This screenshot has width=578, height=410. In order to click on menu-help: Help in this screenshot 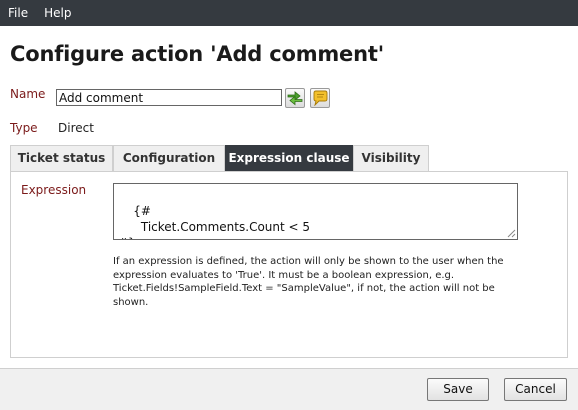, I will do `click(57, 13)`.